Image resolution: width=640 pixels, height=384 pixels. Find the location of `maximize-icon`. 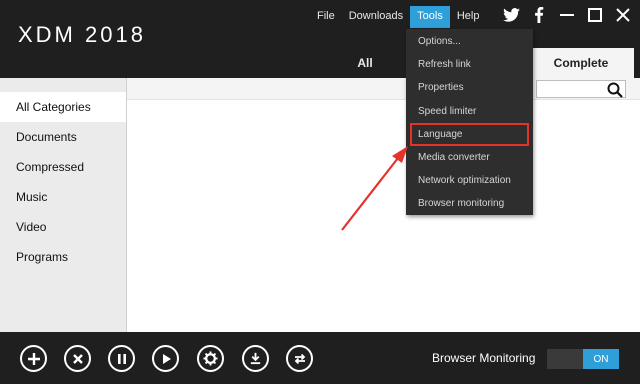

maximize-icon is located at coordinates (595, 15).